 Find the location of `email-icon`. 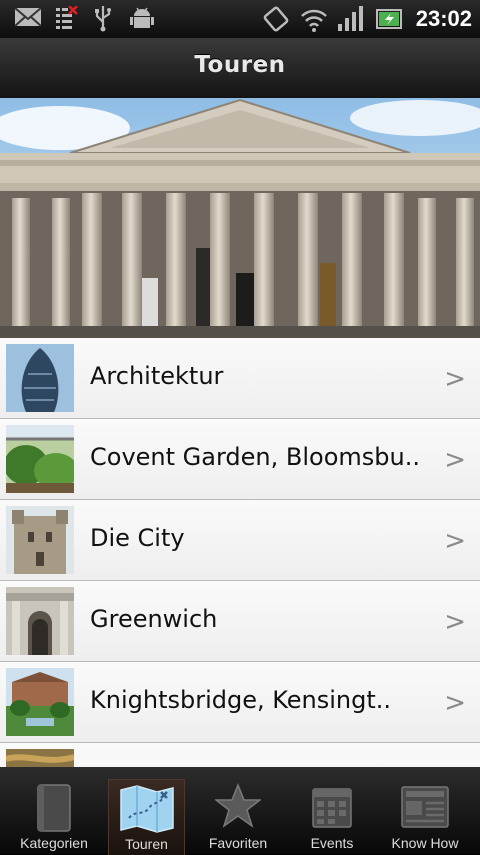

email-icon is located at coordinates (28, 17).